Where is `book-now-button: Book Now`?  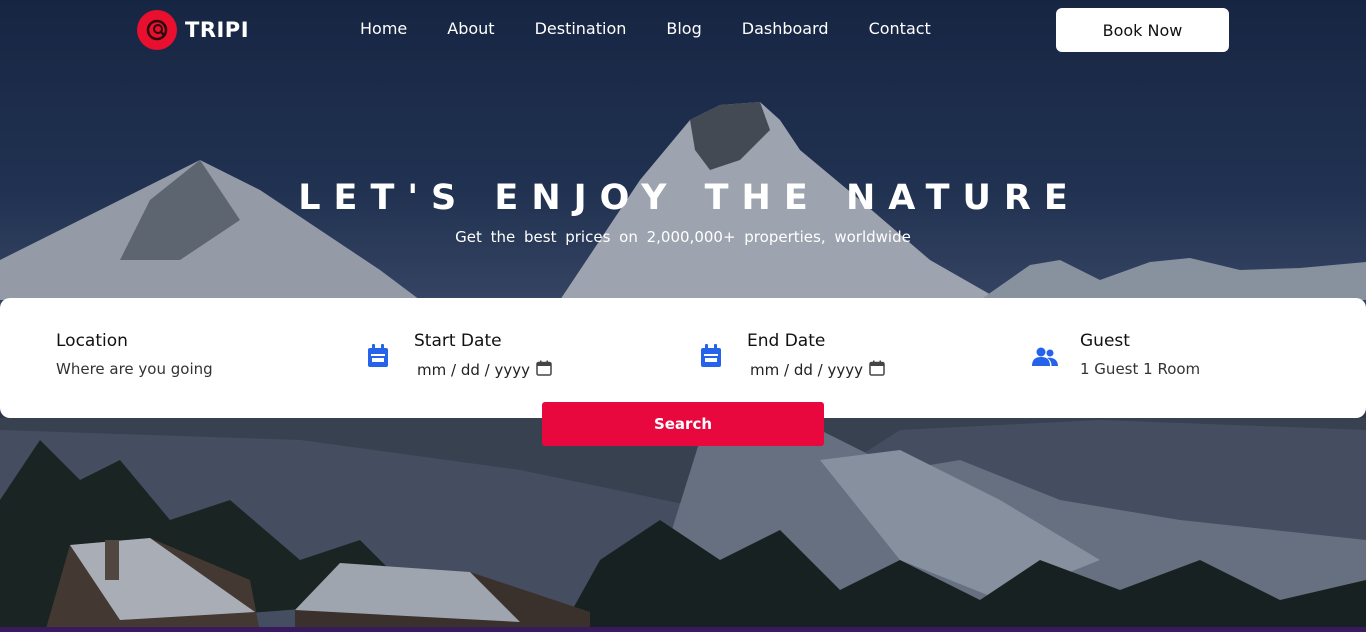 book-now-button: Book Now is located at coordinates (1142, 30).